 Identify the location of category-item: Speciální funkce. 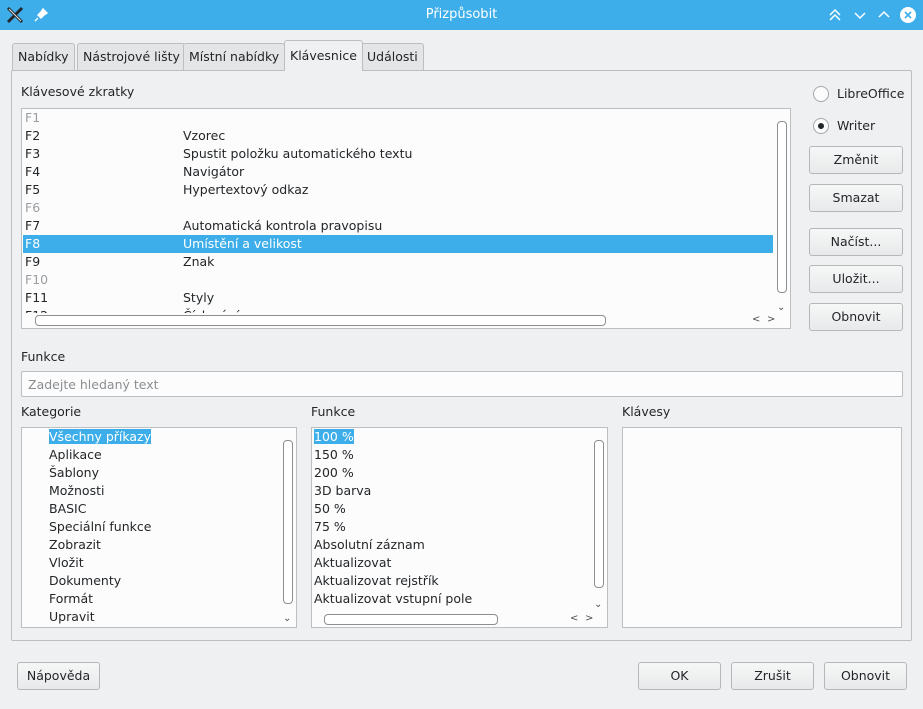
(100, 527).